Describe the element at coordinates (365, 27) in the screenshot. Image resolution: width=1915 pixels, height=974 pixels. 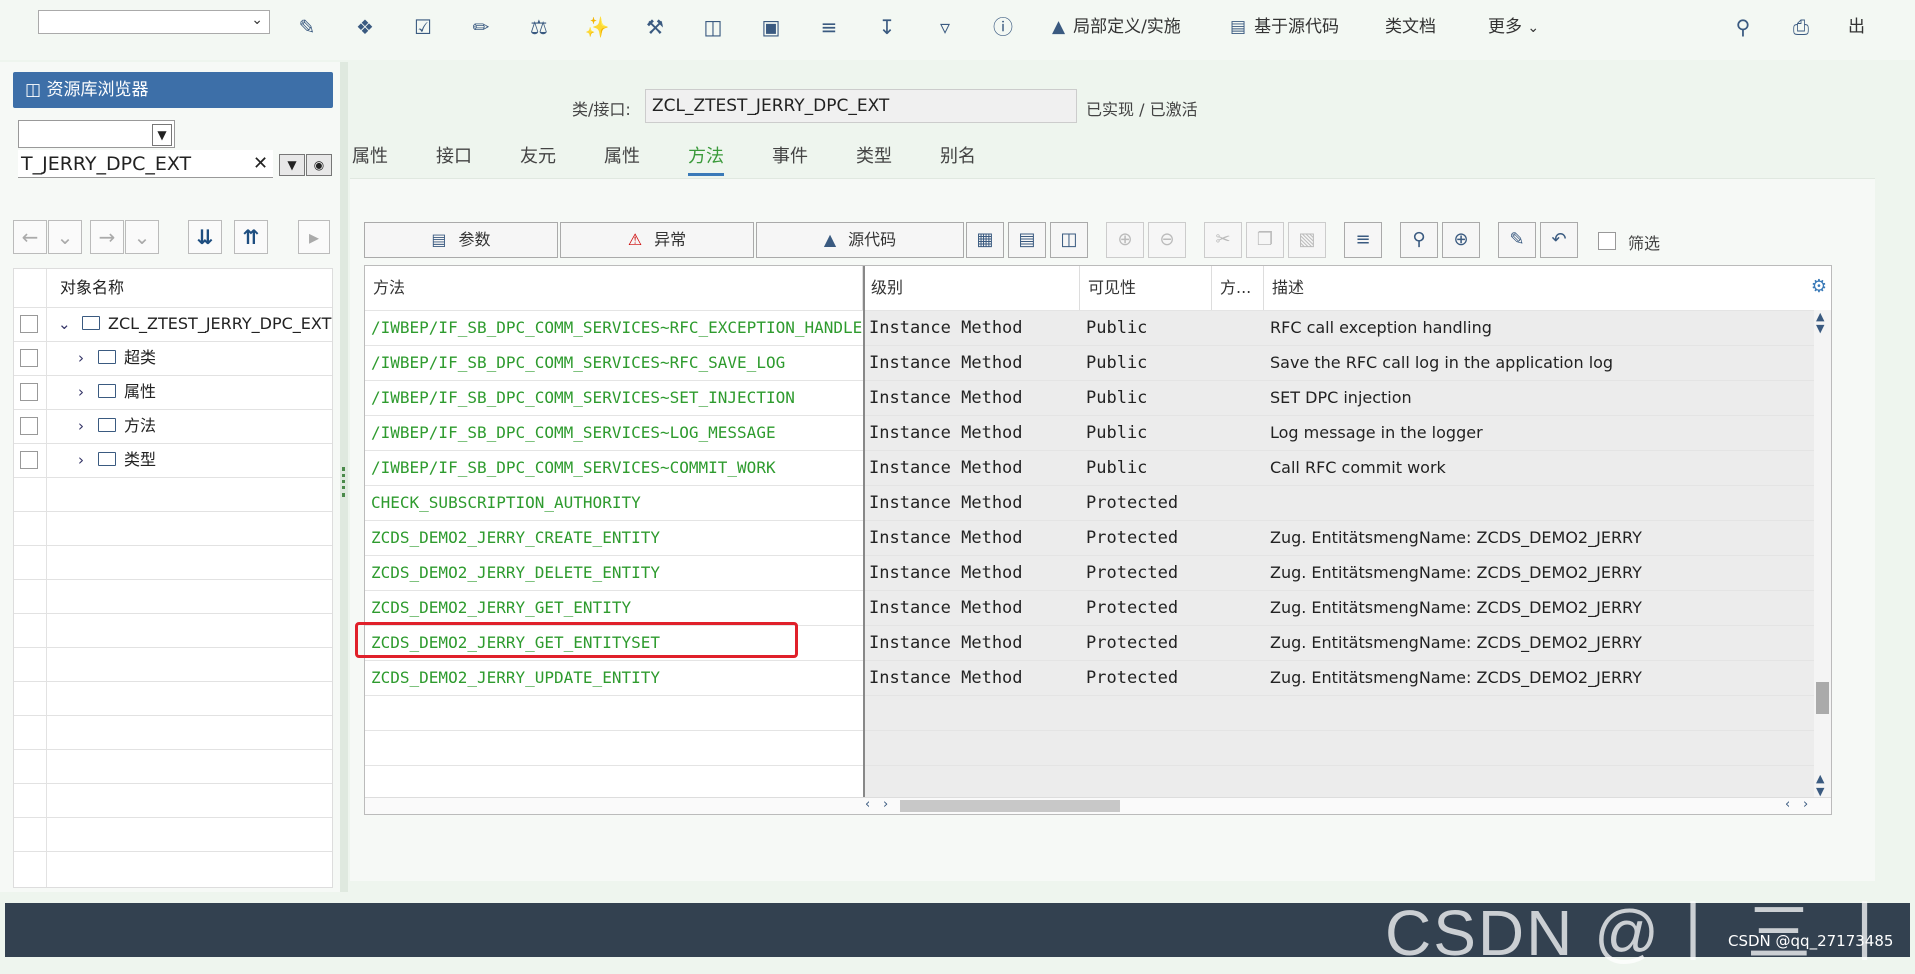
I see `object-list-icon: ❖` at that location.